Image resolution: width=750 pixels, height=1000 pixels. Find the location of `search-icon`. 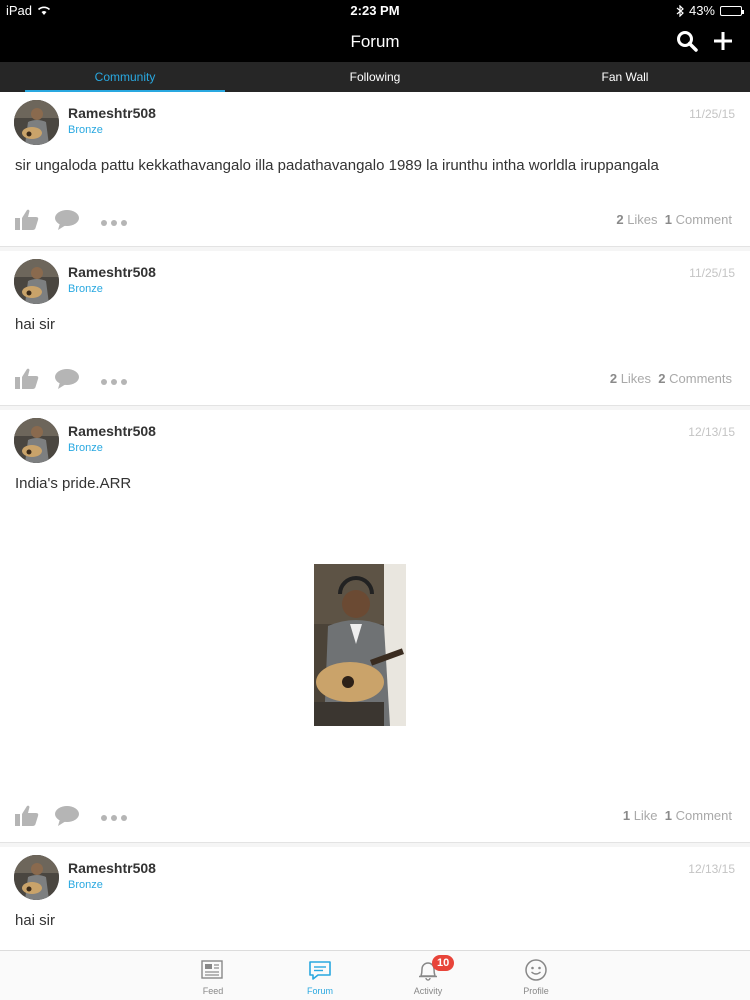

search-icon is located at coordinates (687, 41).